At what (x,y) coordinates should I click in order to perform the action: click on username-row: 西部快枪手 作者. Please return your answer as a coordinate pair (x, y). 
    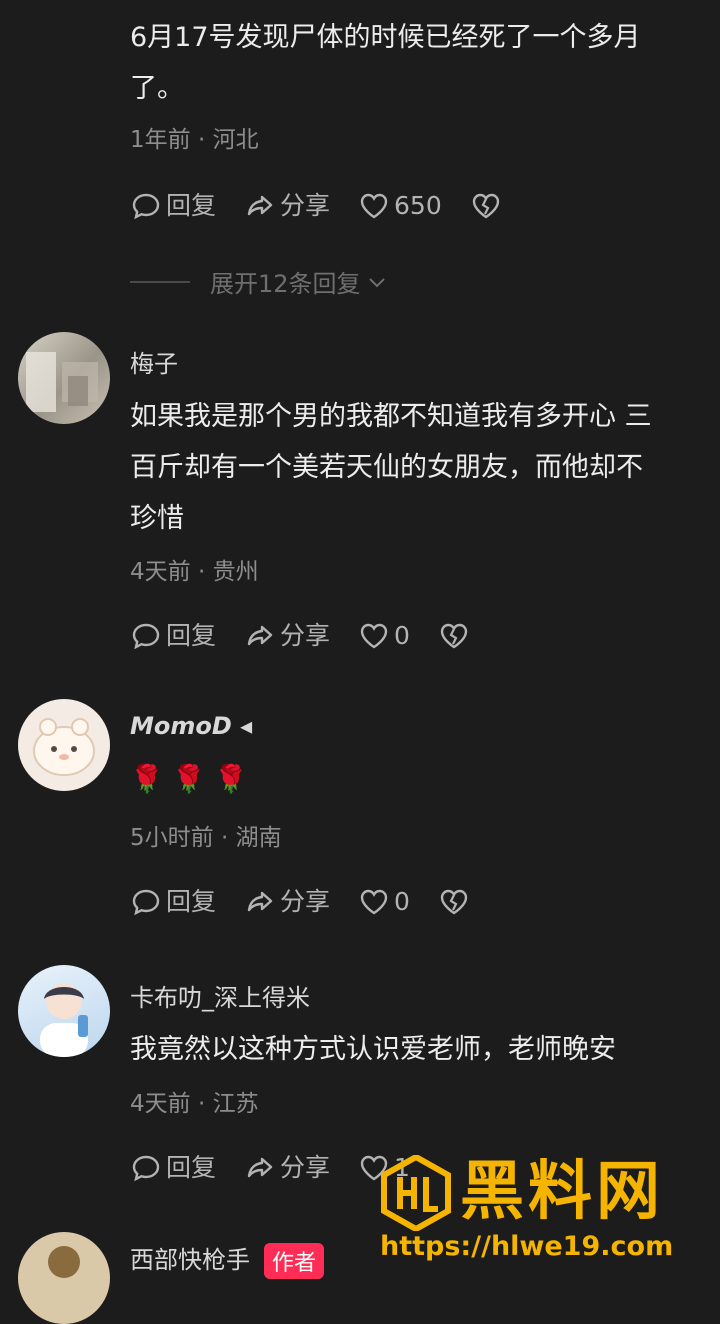
    Looking at the image, I should click on (227, 1259).